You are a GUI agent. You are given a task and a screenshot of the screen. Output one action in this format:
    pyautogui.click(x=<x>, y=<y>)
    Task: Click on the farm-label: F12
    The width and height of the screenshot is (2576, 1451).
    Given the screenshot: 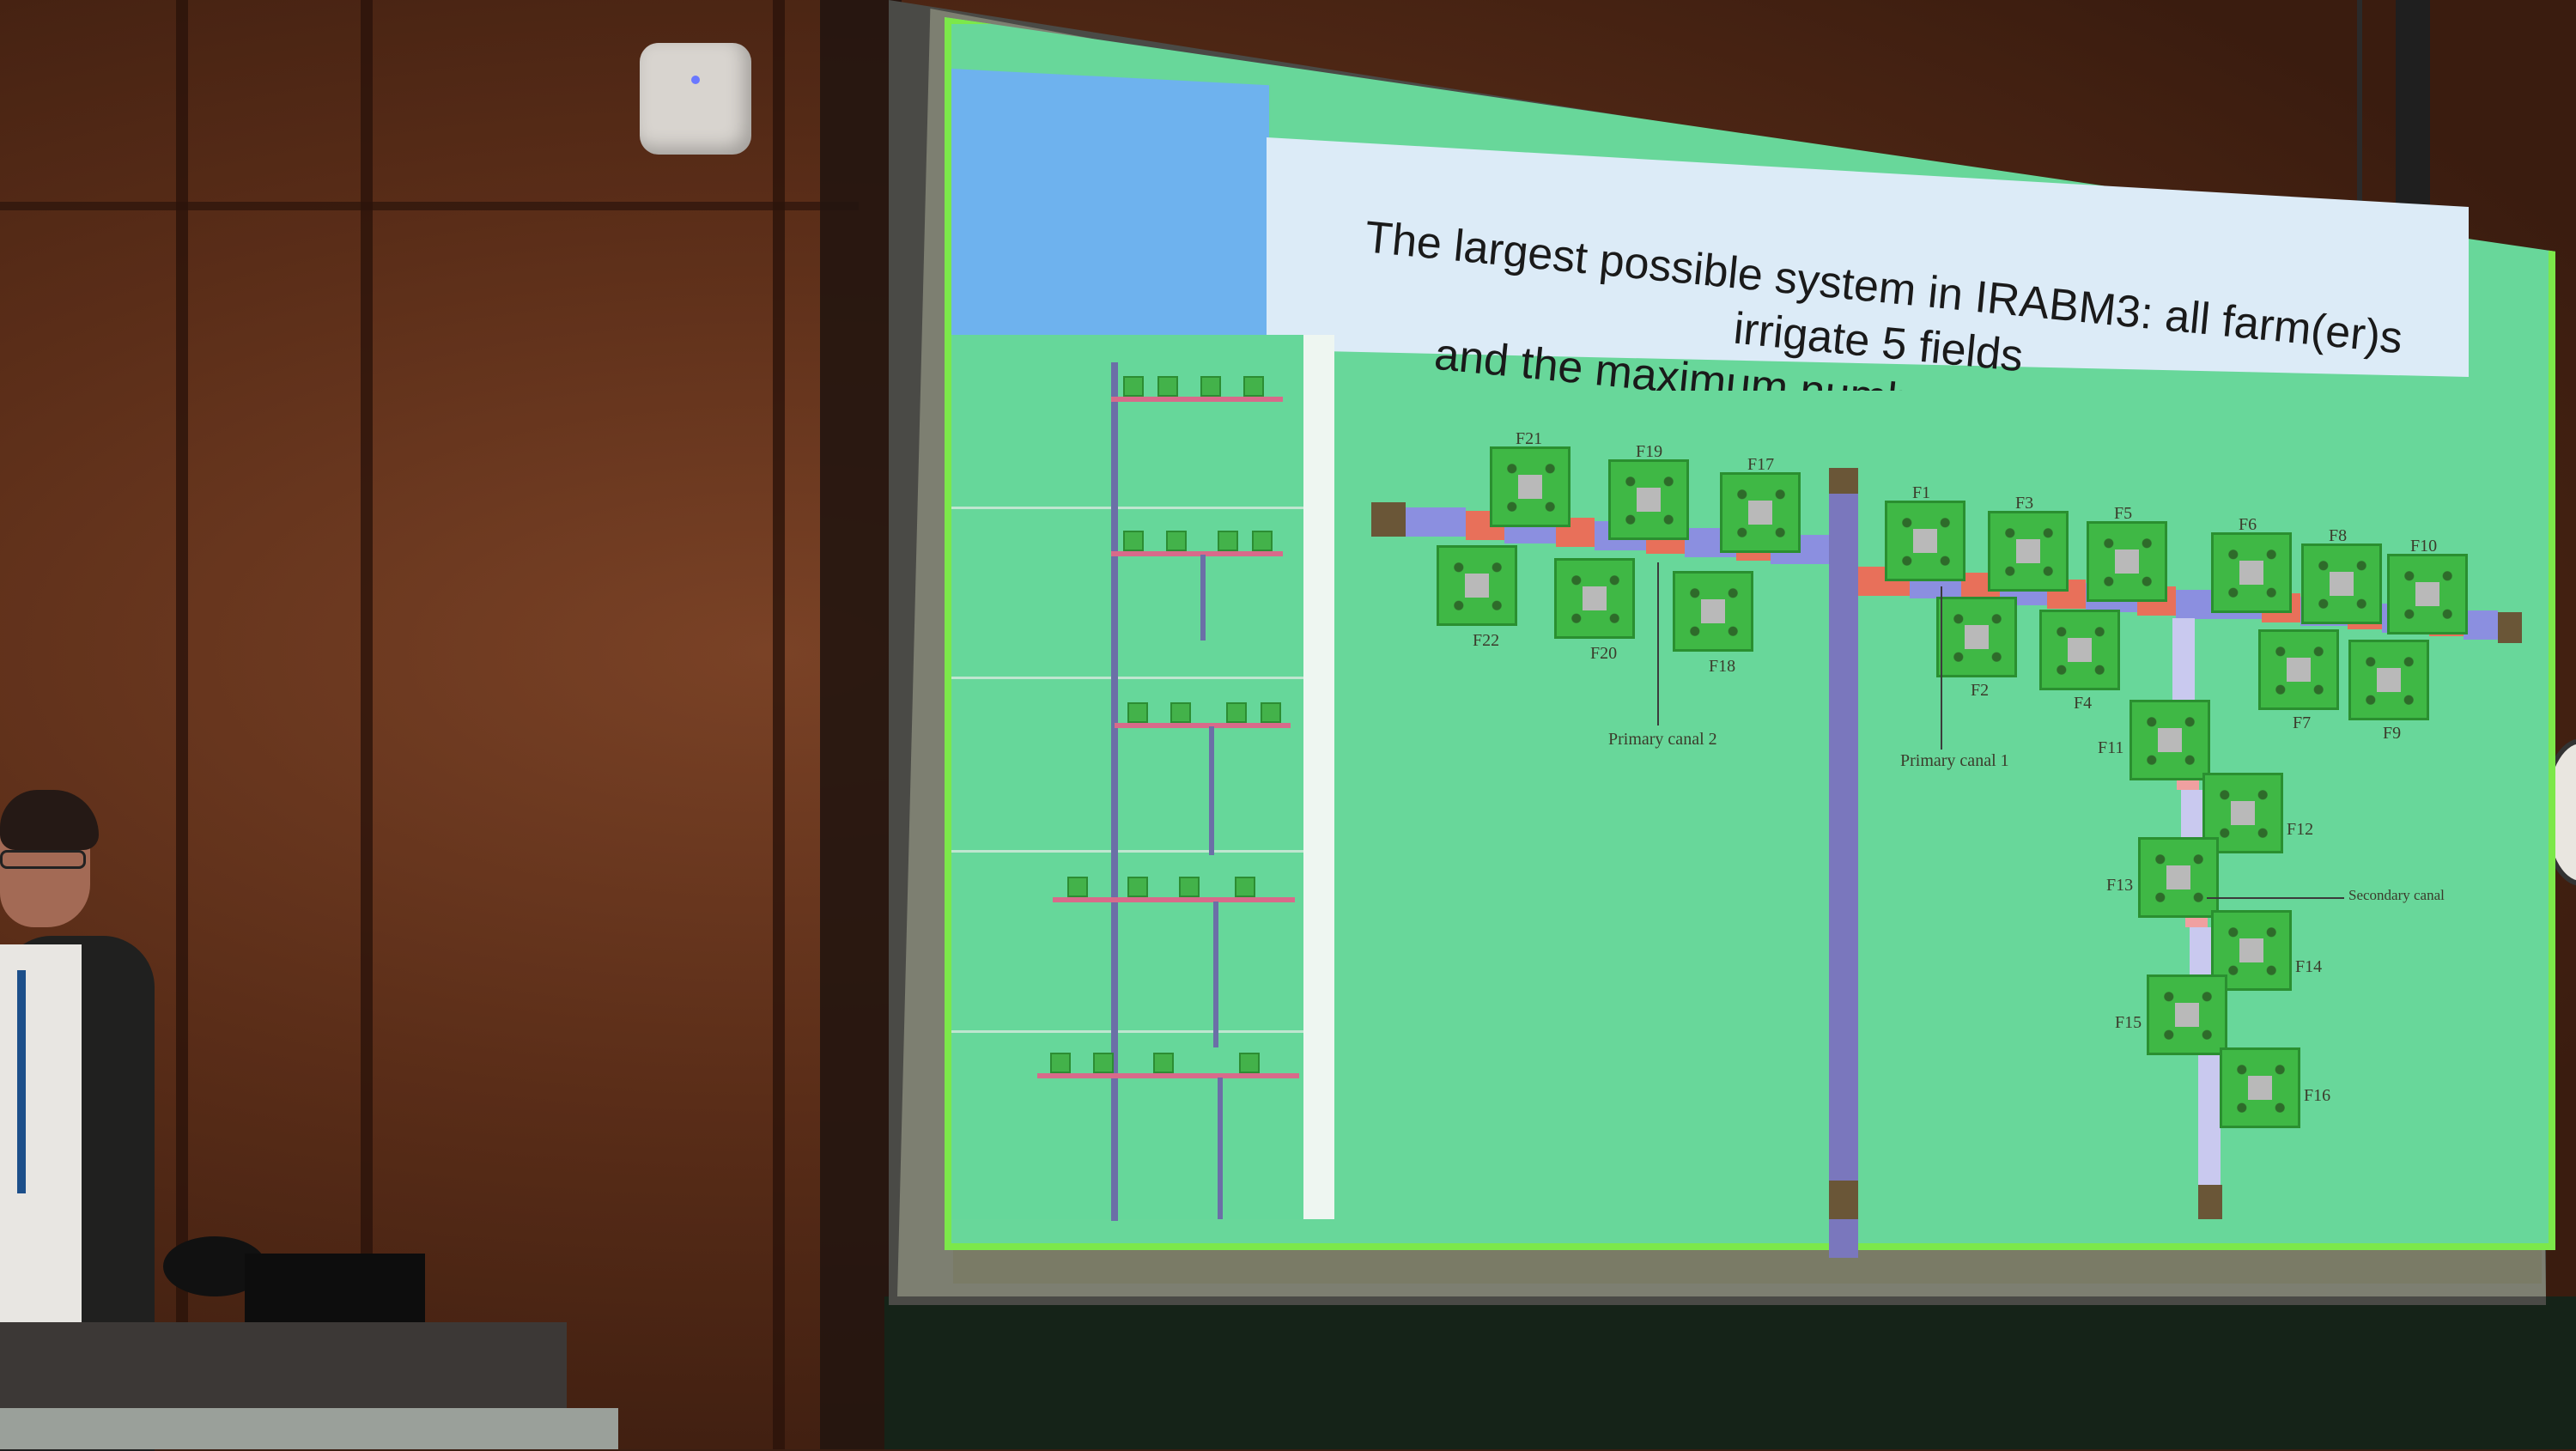 What is the action you would take?
    pyautogui.click(x=2301, y=830)
    